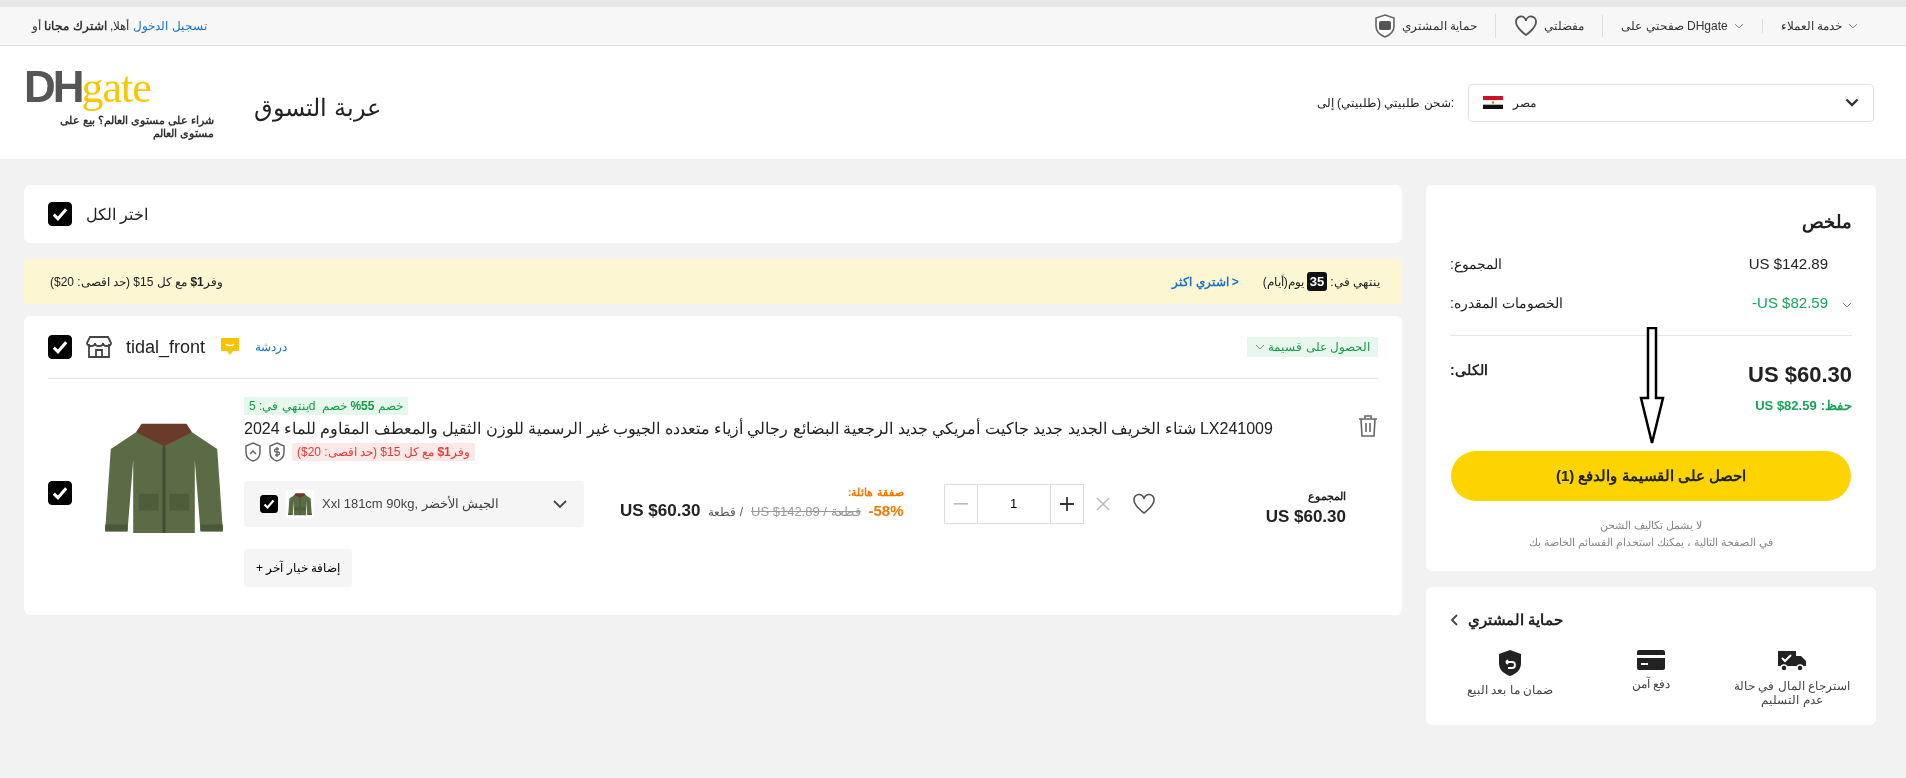  I want to click on page-title: عربة التسوق, so click(317, 107).